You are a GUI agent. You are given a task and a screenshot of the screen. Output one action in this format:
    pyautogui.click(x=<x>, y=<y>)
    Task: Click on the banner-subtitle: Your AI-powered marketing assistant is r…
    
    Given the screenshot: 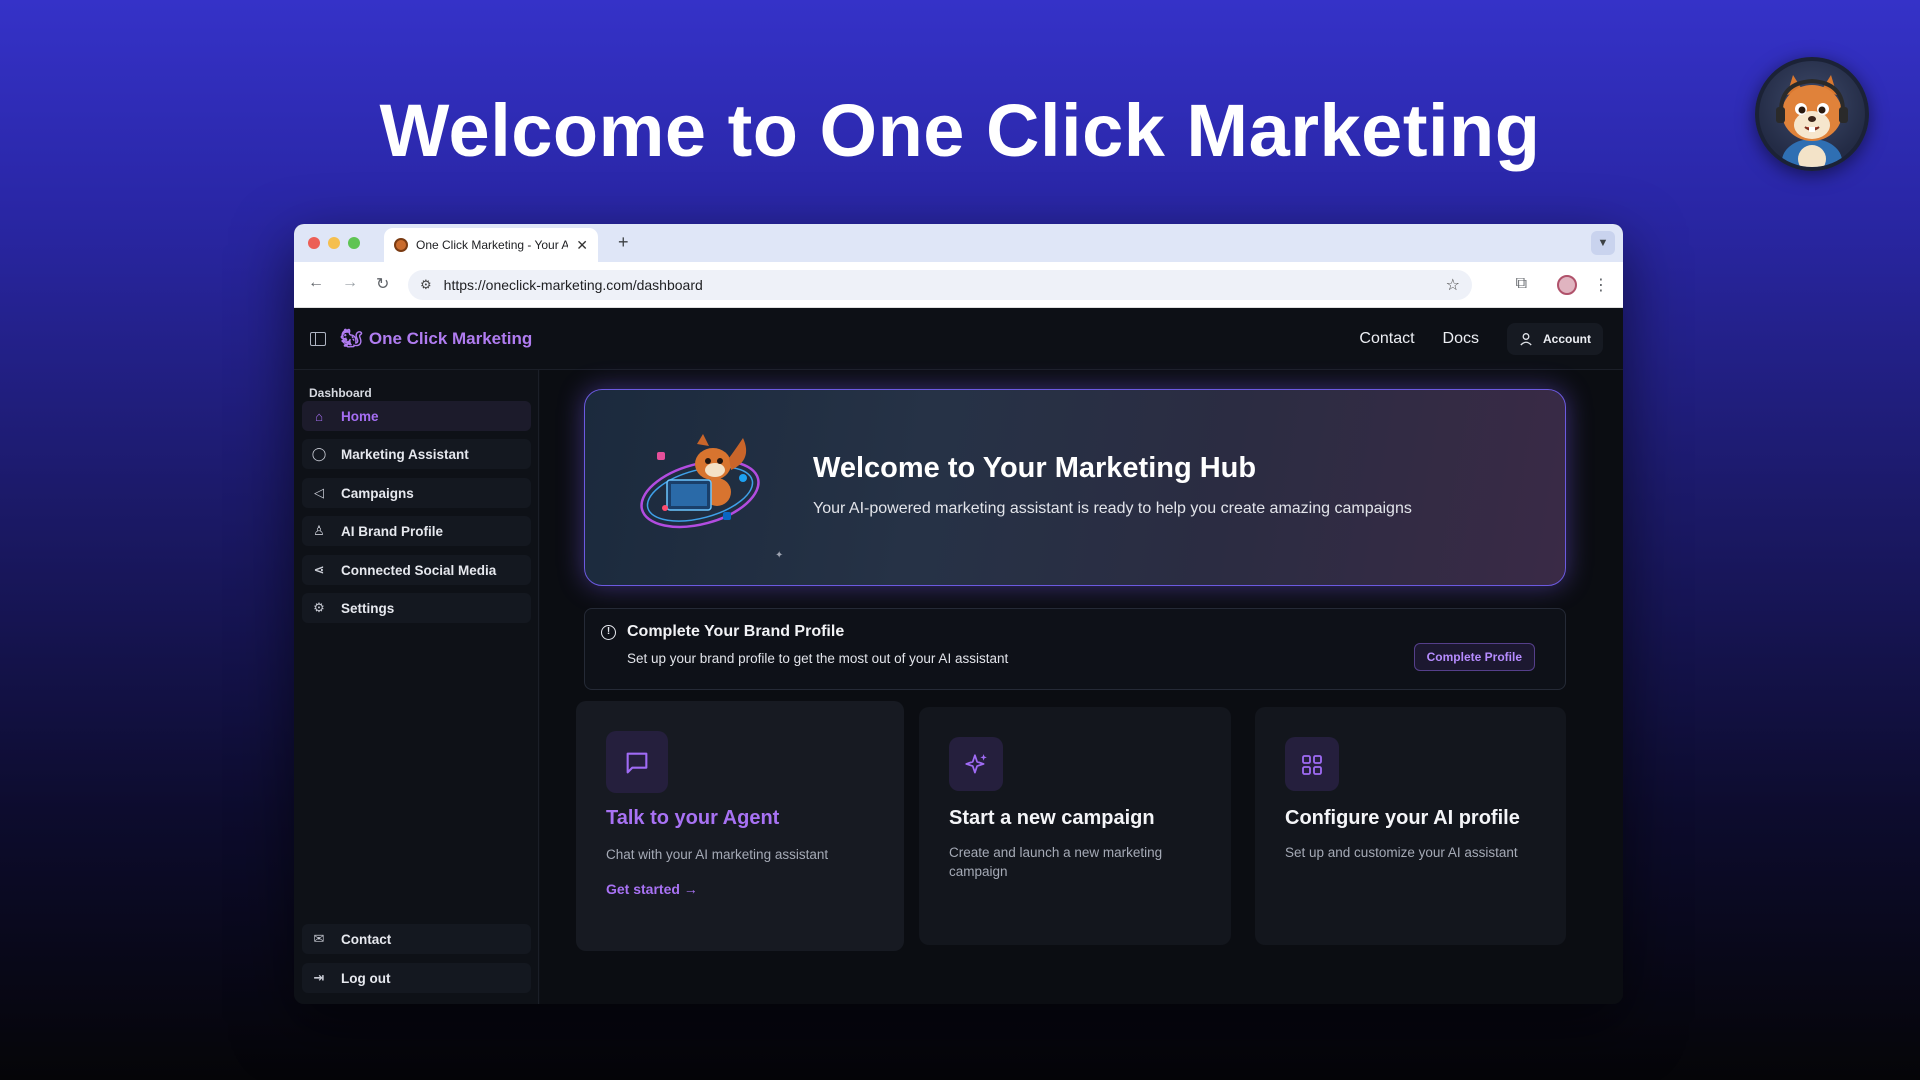 What is the action you would take?
    pyautogui.click(x=1112, y=508)
    